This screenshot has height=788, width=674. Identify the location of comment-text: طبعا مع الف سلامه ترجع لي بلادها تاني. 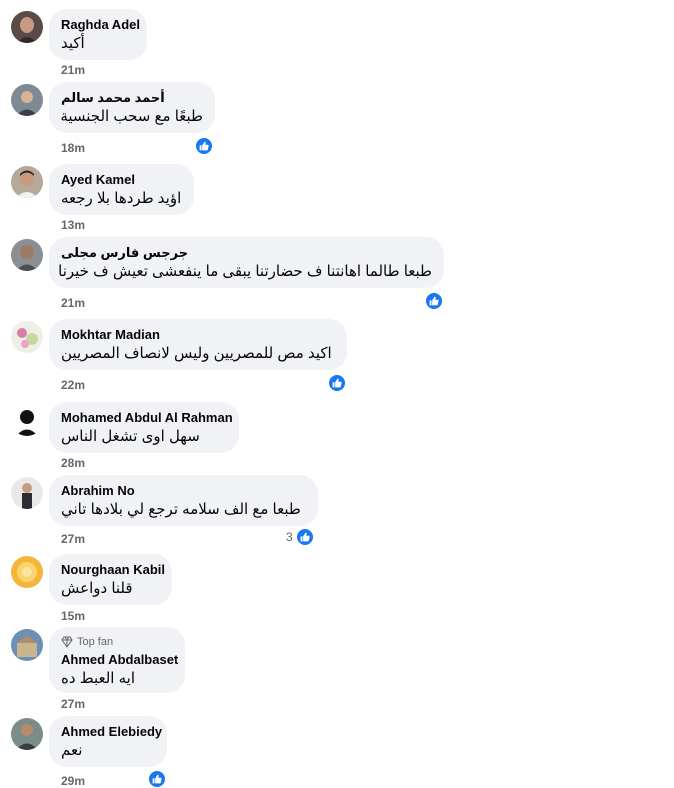
(181, 509).